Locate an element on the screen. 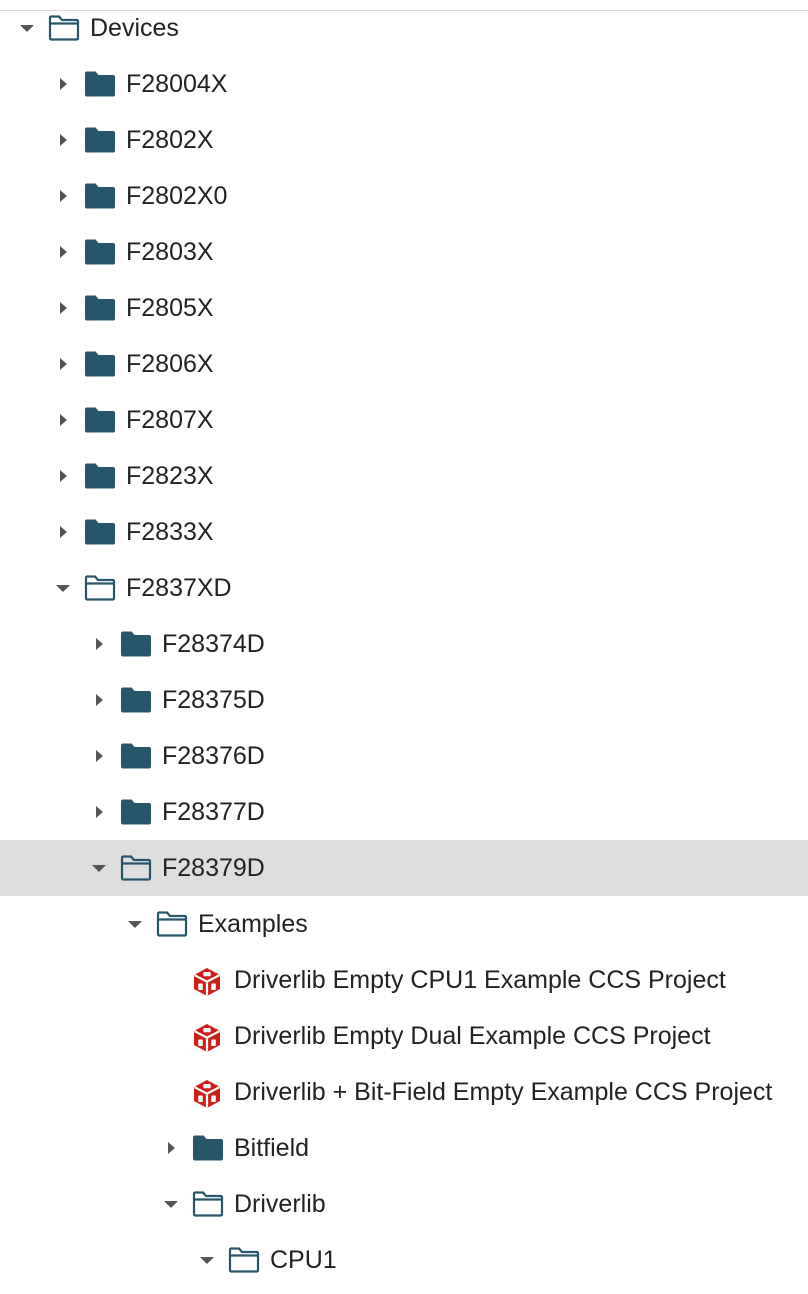 The width and height of the screenshot is (808, 1294). tree-item-f2803x: F2803X is located at coordinates (404, 252).